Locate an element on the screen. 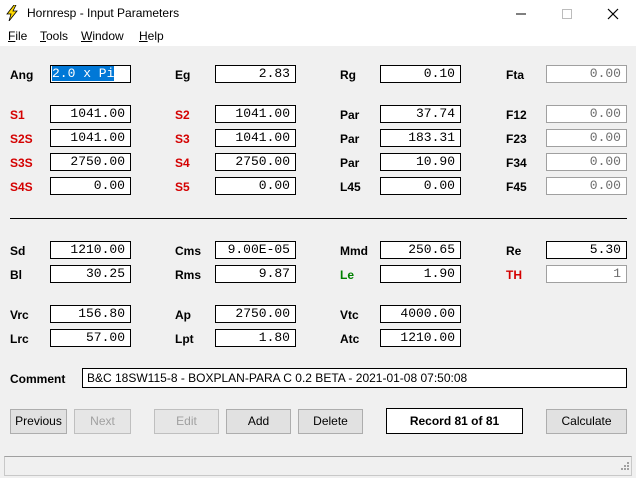 This screenshot has width=636, height=478. field-sd: 1210.00 is located at coordinates (90, 250).